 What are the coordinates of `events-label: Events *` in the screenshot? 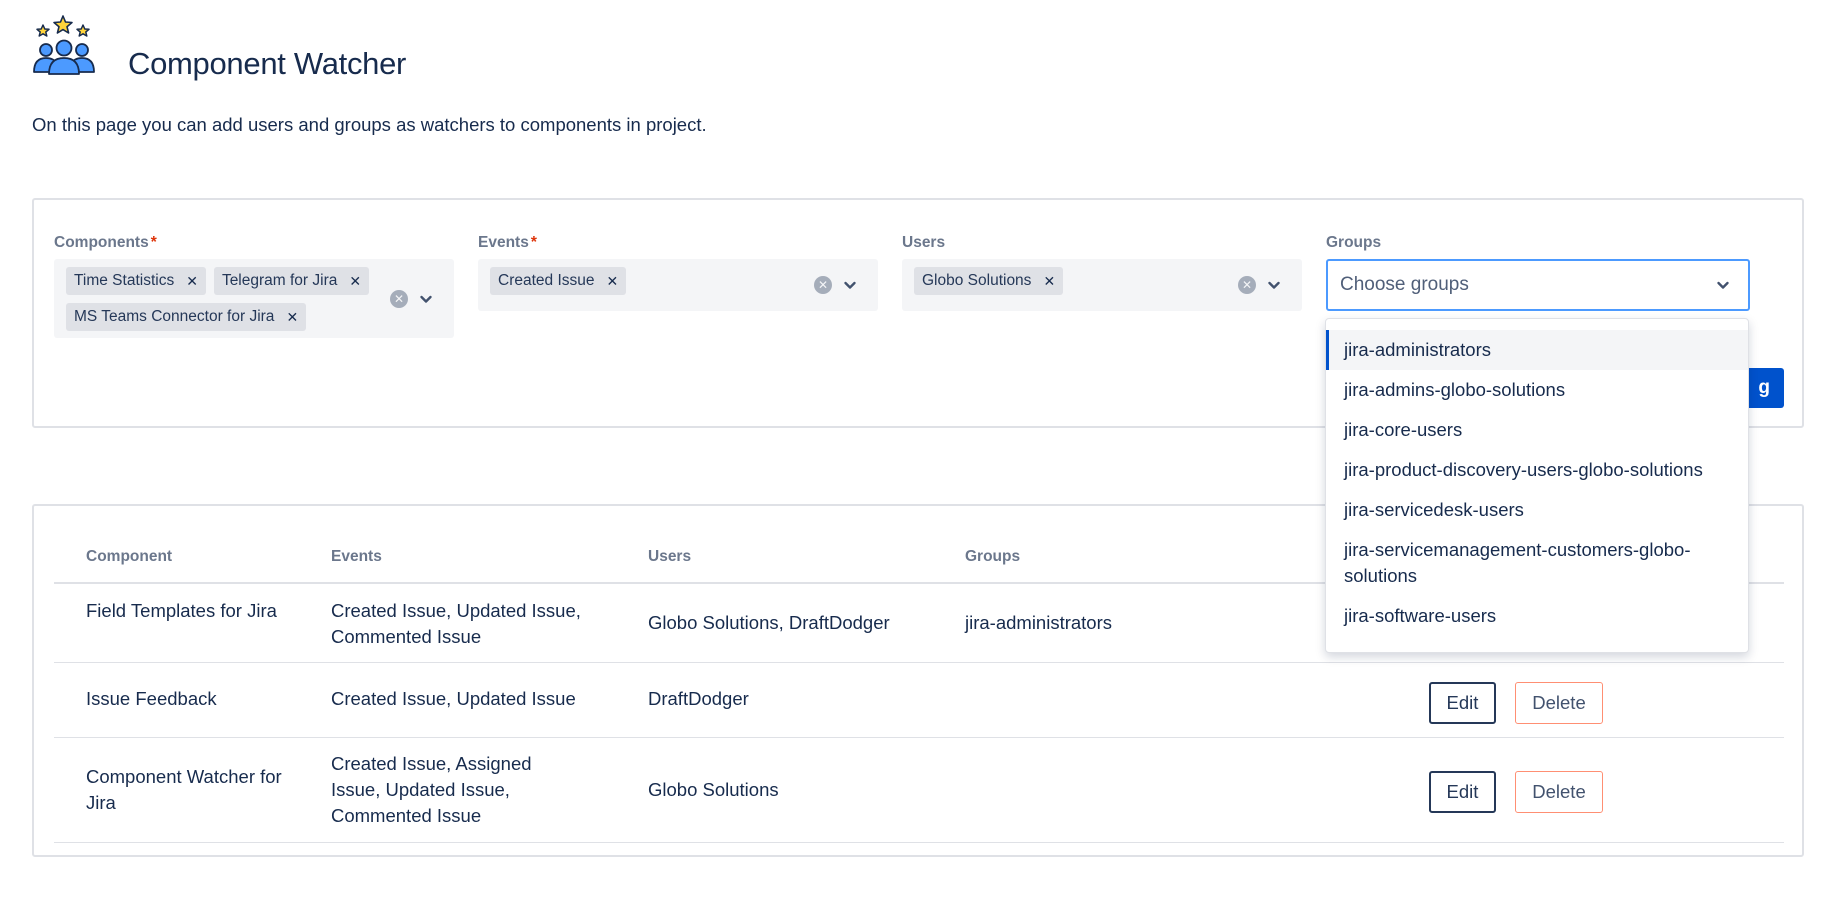 It's located at (507, 242).